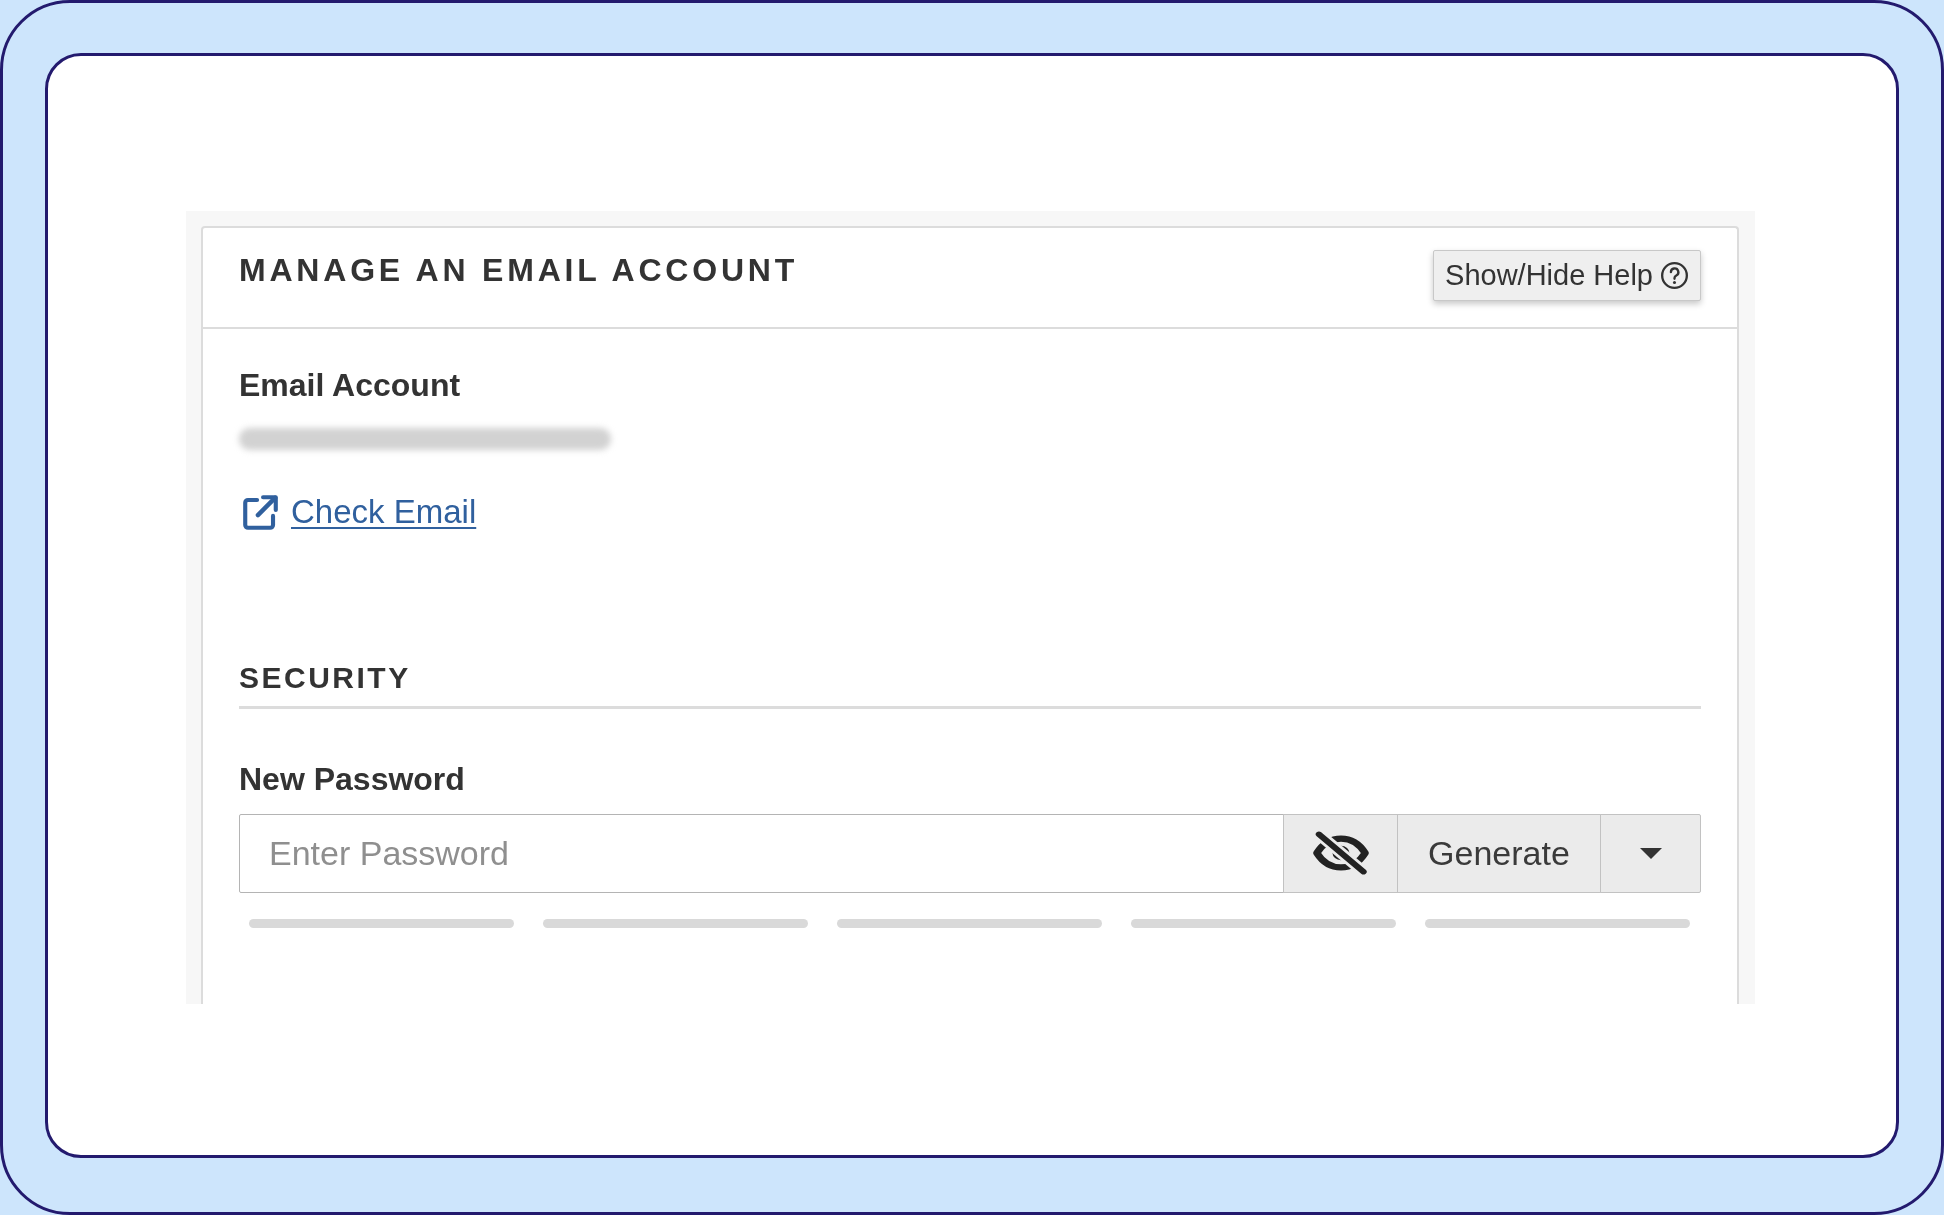 The image size is (1944, 1215). What do you see at coordinates (1499, 853) in the screenshot?
I see `generate-button: Generate` at bounding box center [1499, 853].